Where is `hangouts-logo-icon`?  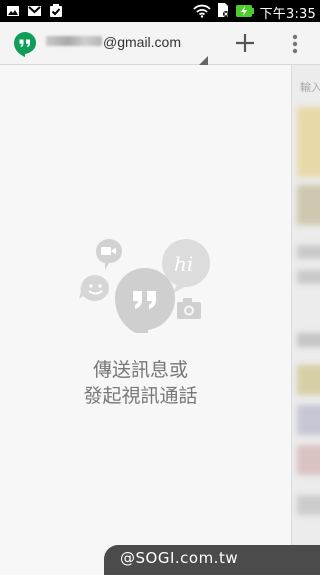 hangouts-logo-icon is located at coordinates (25, 44).